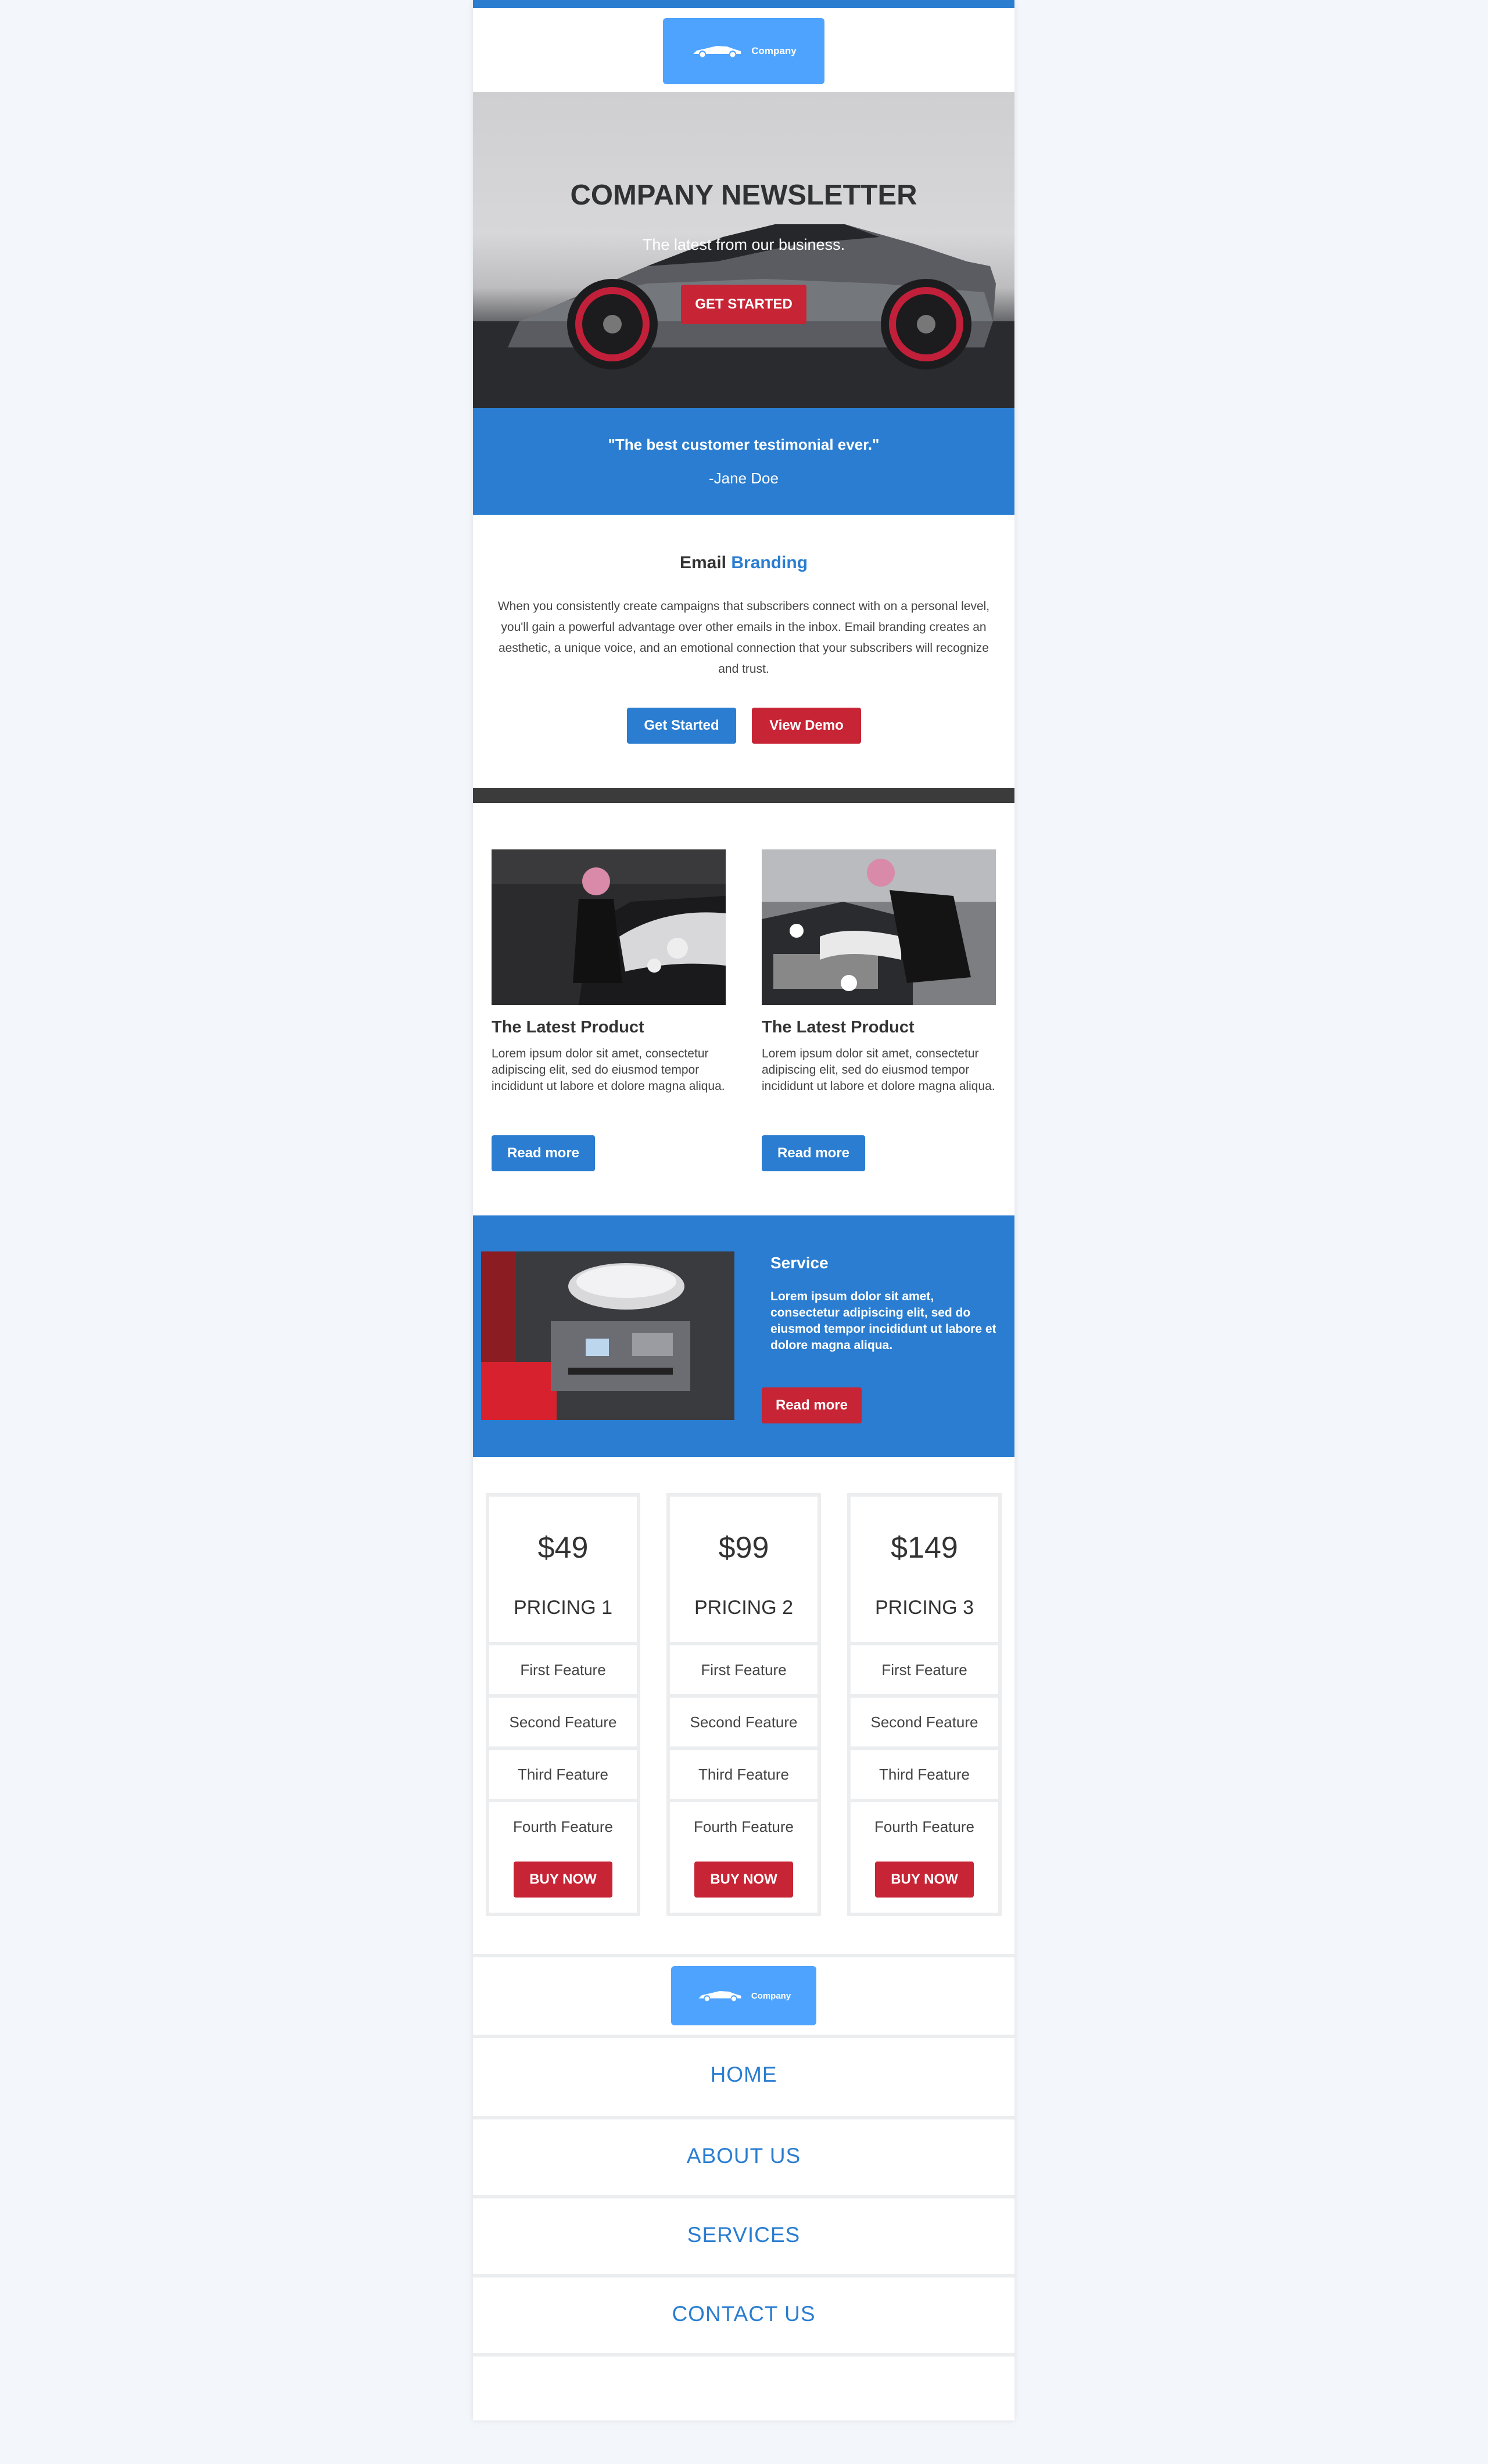  I want to click on plan-name: PRICING 3, so click(924, 1608).